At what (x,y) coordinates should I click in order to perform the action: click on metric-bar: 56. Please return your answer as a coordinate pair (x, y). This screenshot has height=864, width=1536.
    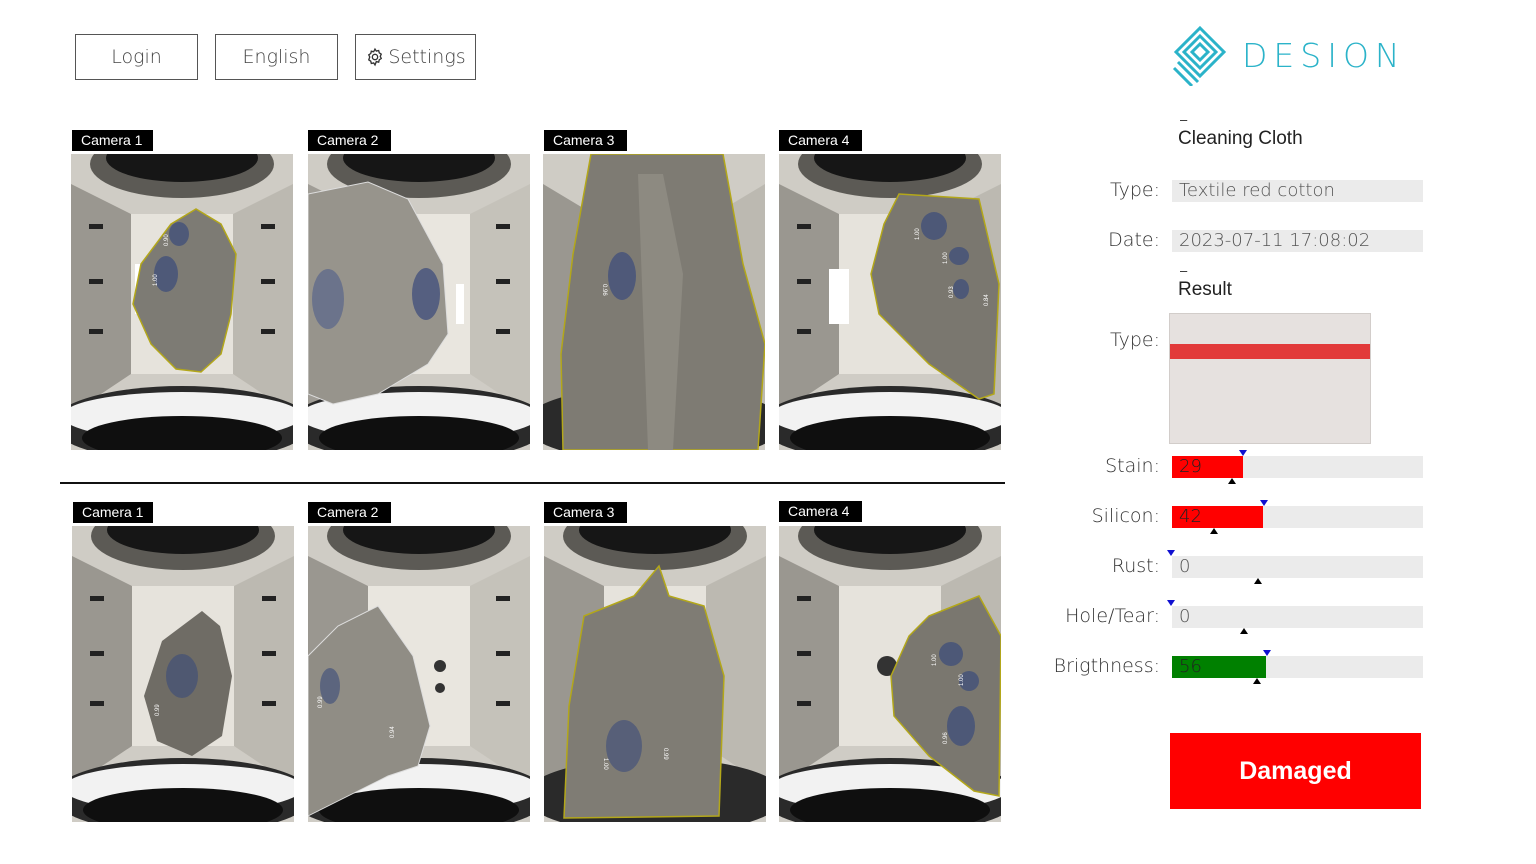
    Looking at the image, I should click on (1297, 667).